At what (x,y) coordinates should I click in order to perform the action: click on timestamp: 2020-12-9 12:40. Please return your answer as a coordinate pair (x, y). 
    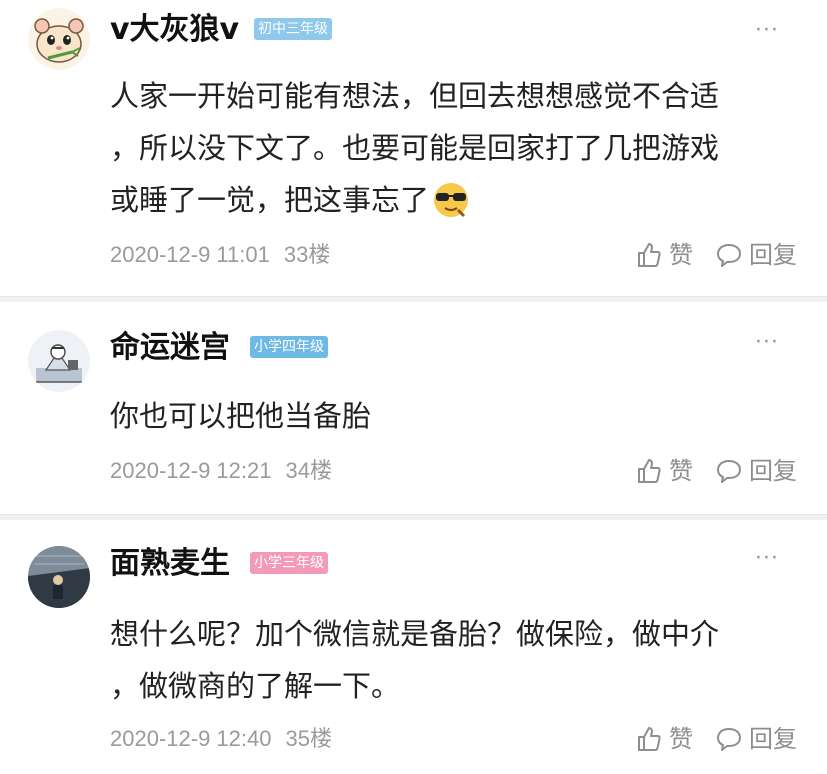
    Looking at the image, I should click on (191, 738).